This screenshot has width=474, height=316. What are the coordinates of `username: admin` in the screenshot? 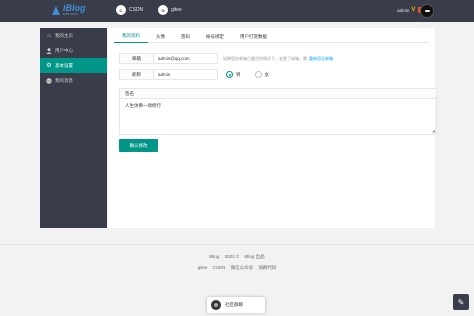 It's located at (403, 10).